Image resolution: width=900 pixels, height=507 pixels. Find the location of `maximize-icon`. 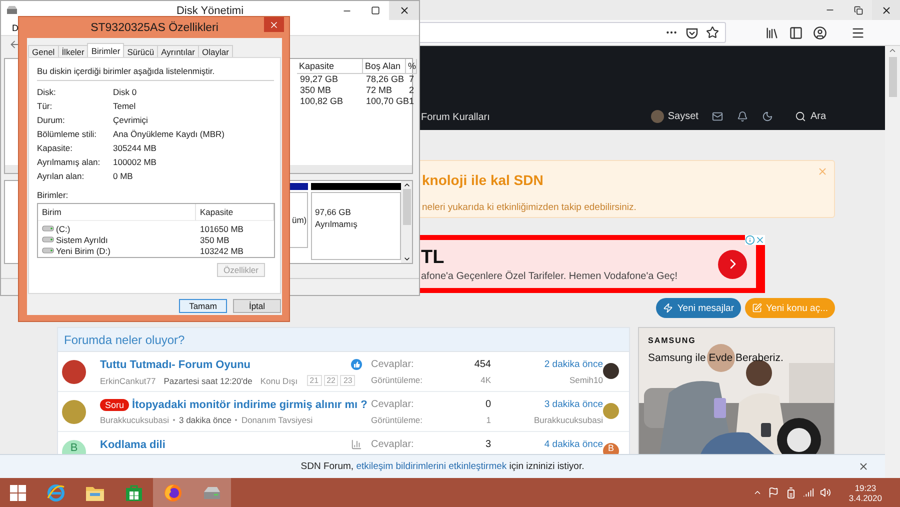

maximize-icon is located at coordinates (375, 10).